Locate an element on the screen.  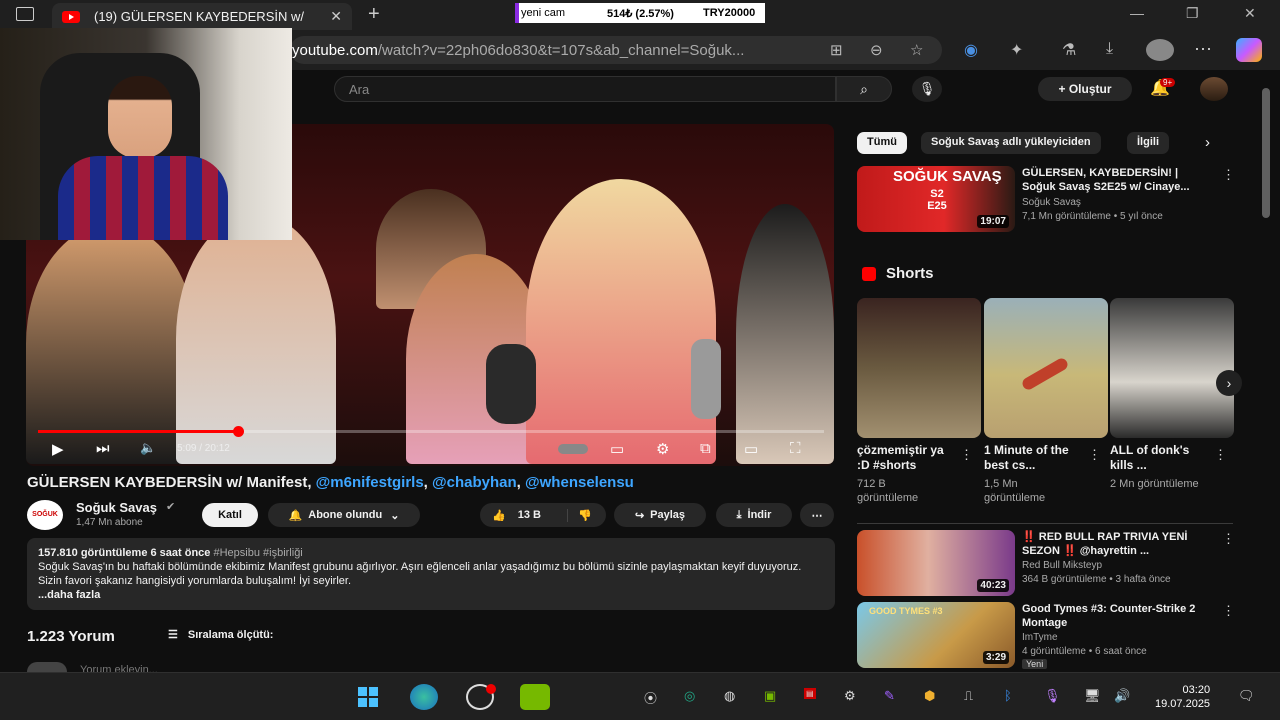
play-icon: ▶ is located at coordinates (58, 449).